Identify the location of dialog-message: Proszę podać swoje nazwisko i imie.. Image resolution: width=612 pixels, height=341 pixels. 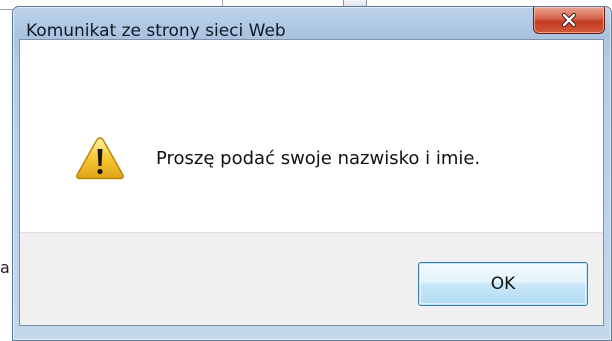
(318, 158).